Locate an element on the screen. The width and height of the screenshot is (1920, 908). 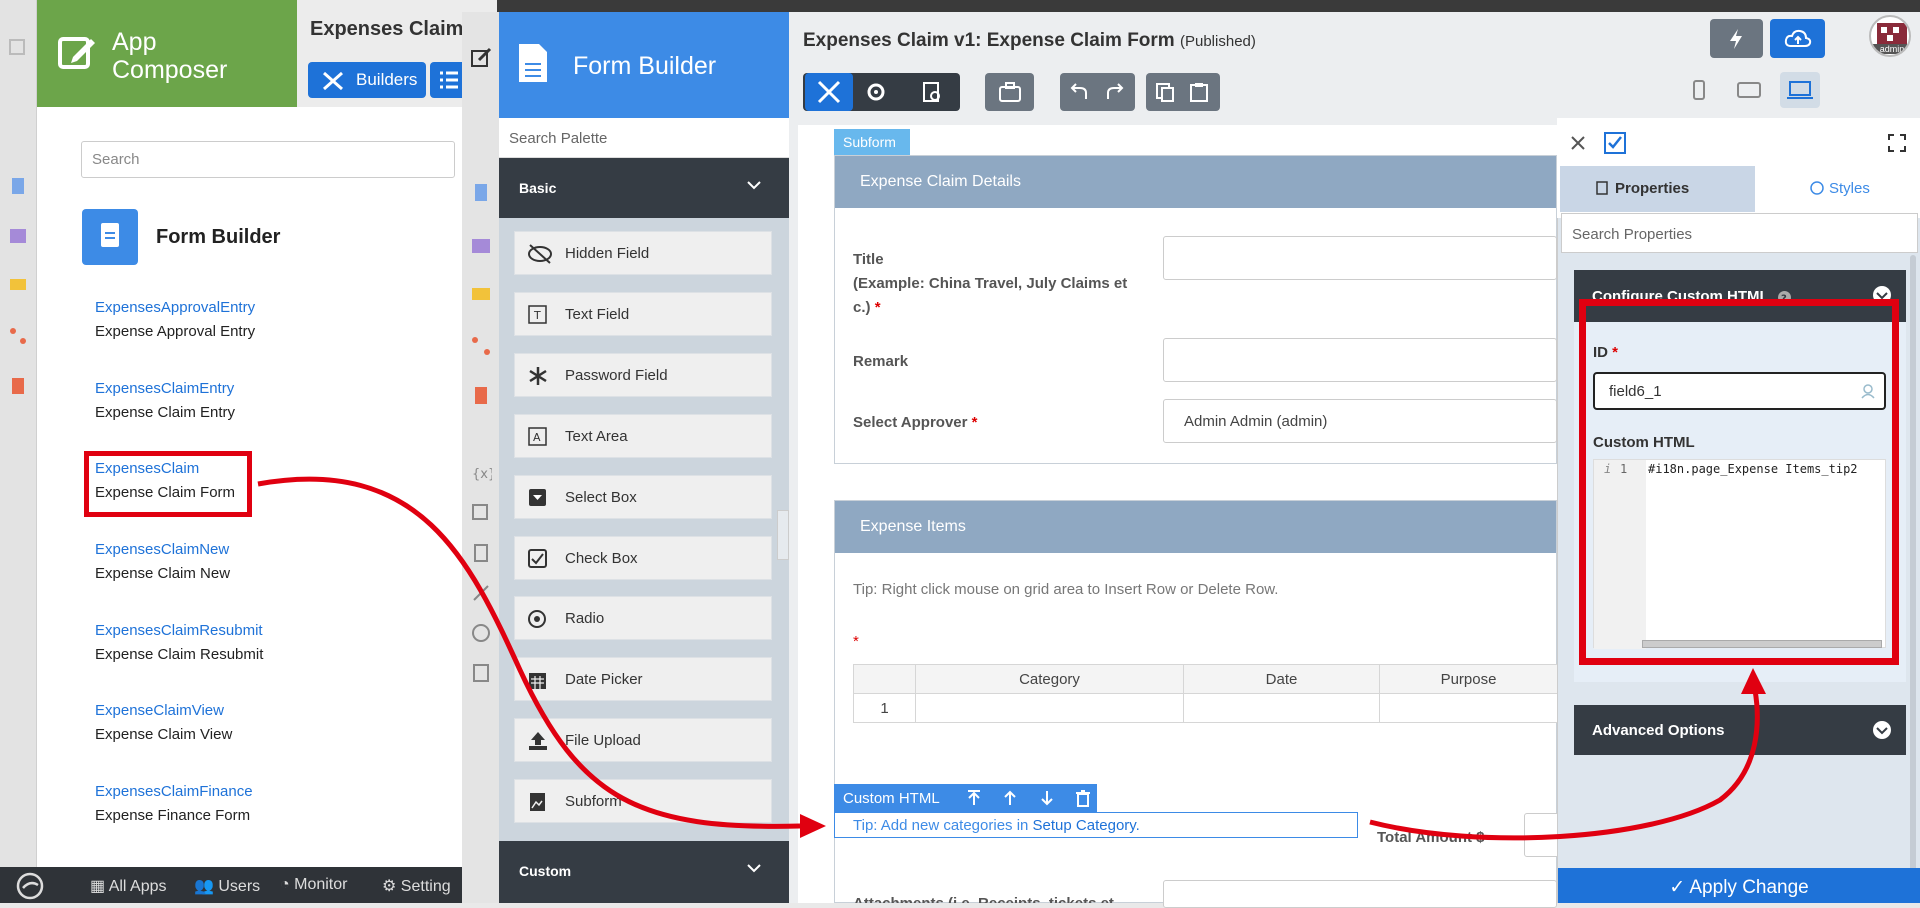
grid-cell-purpose is located at coordinates (1468, 708).